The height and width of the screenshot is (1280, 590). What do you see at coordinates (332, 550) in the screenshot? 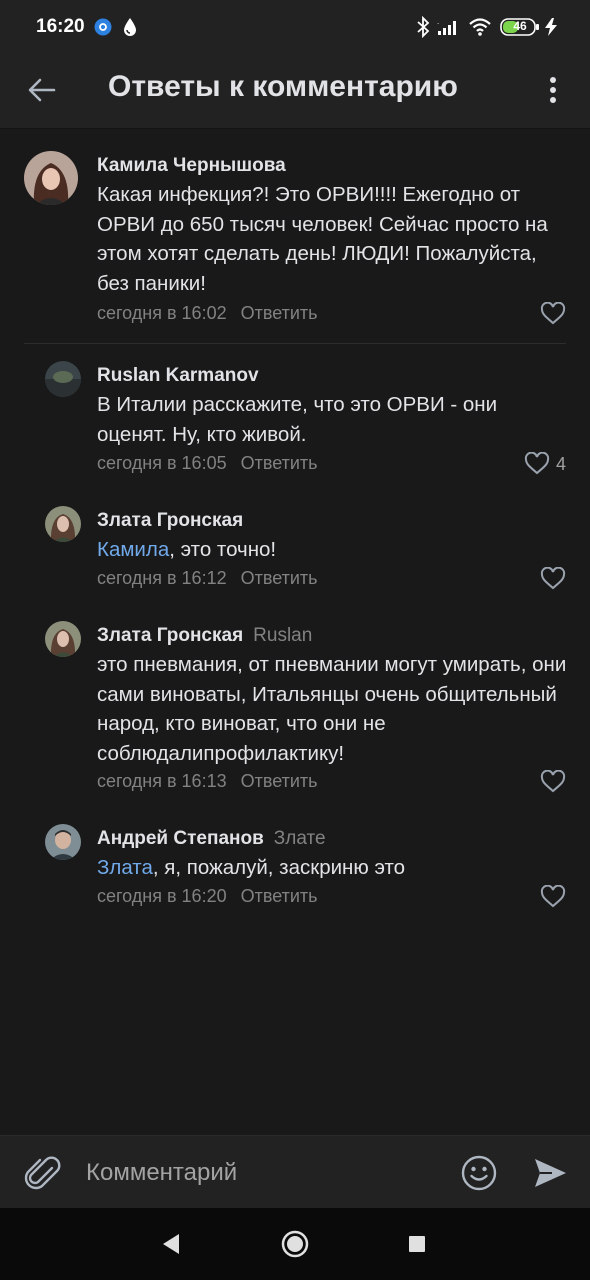
I see `comment-text: Камила, это точно!` at bounding box center [332, 550].